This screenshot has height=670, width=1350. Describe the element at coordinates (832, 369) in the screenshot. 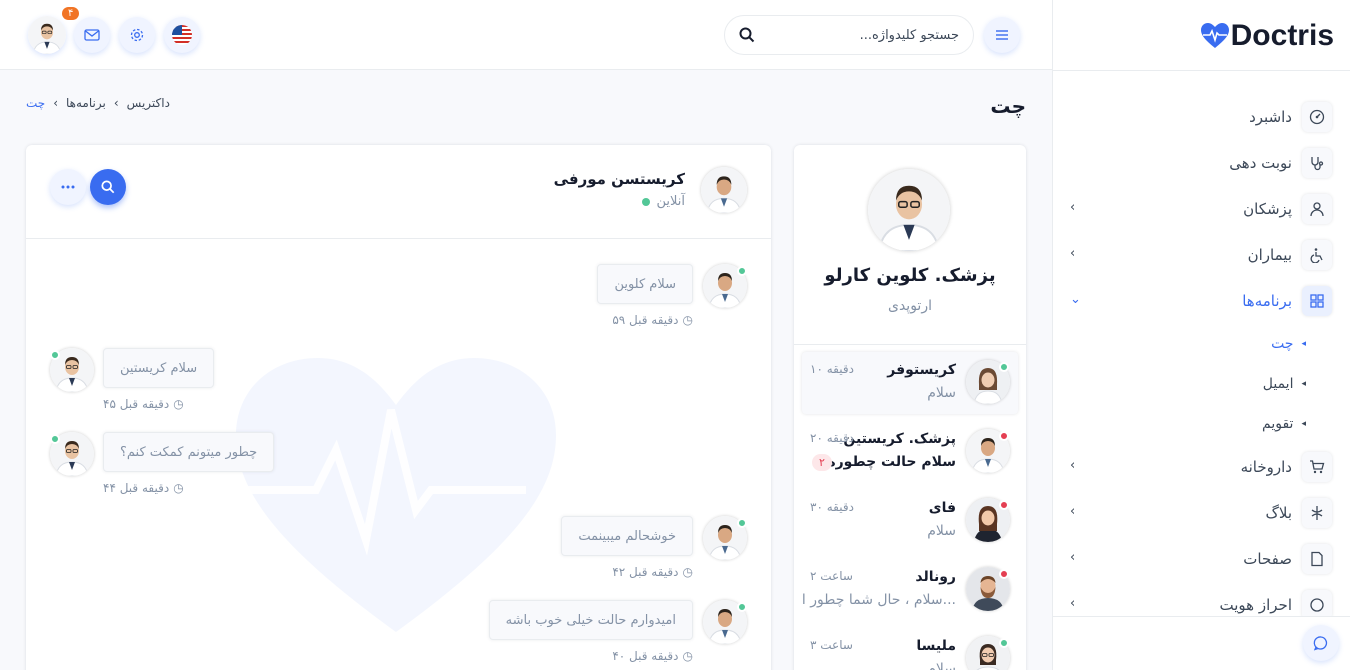

I see `conversation-time: ۱۰ دقیقه` at that location.